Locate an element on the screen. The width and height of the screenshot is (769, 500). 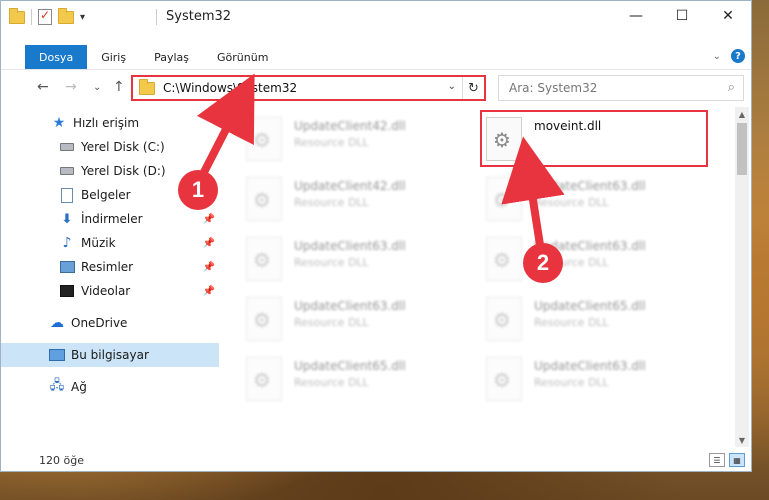
network-icon: 🖧 is located at coordinates (57, 385).